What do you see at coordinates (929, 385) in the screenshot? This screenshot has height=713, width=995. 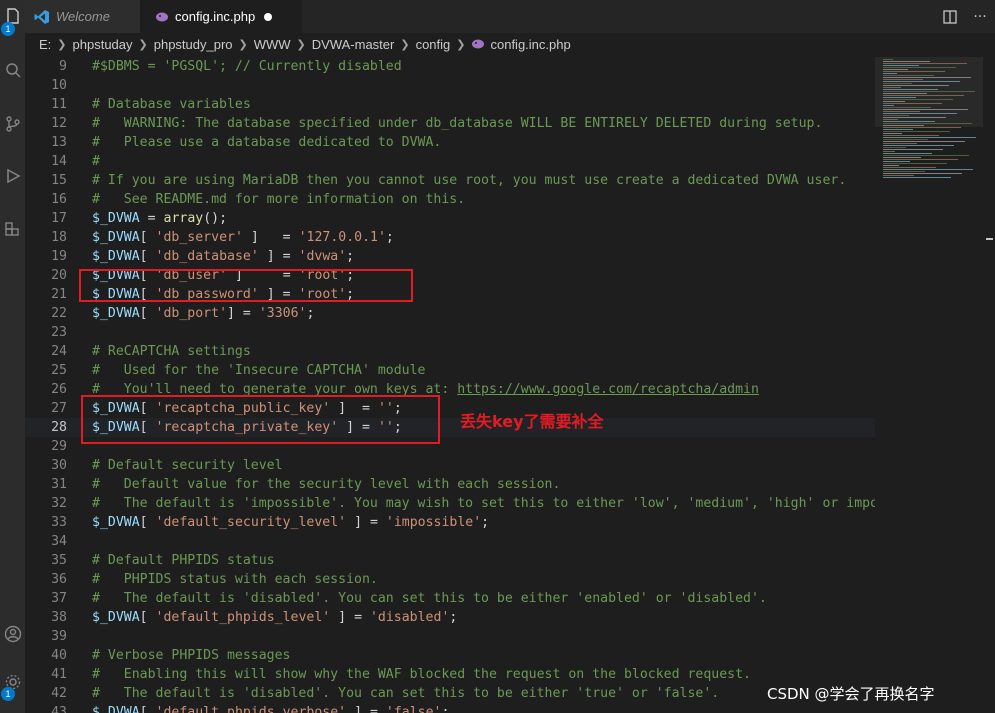 I see `minimap` at bounding box center [929, 385].